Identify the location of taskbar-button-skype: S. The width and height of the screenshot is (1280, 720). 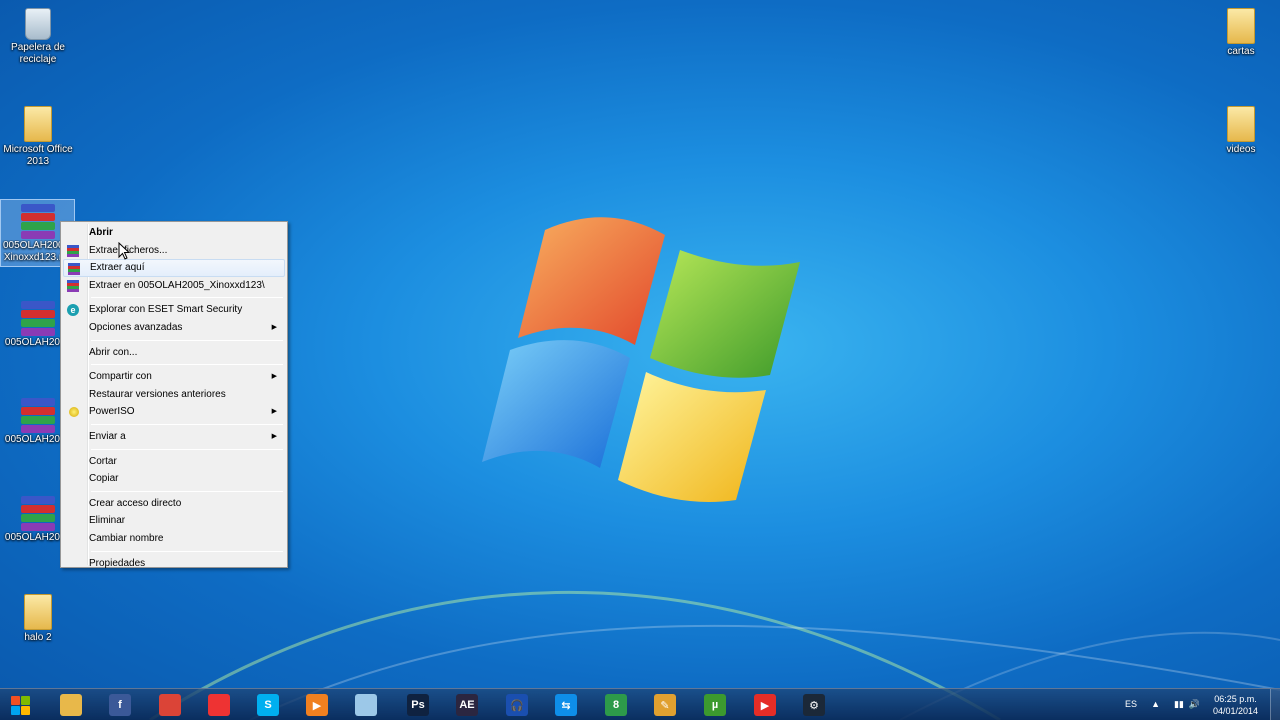
(268, 705).